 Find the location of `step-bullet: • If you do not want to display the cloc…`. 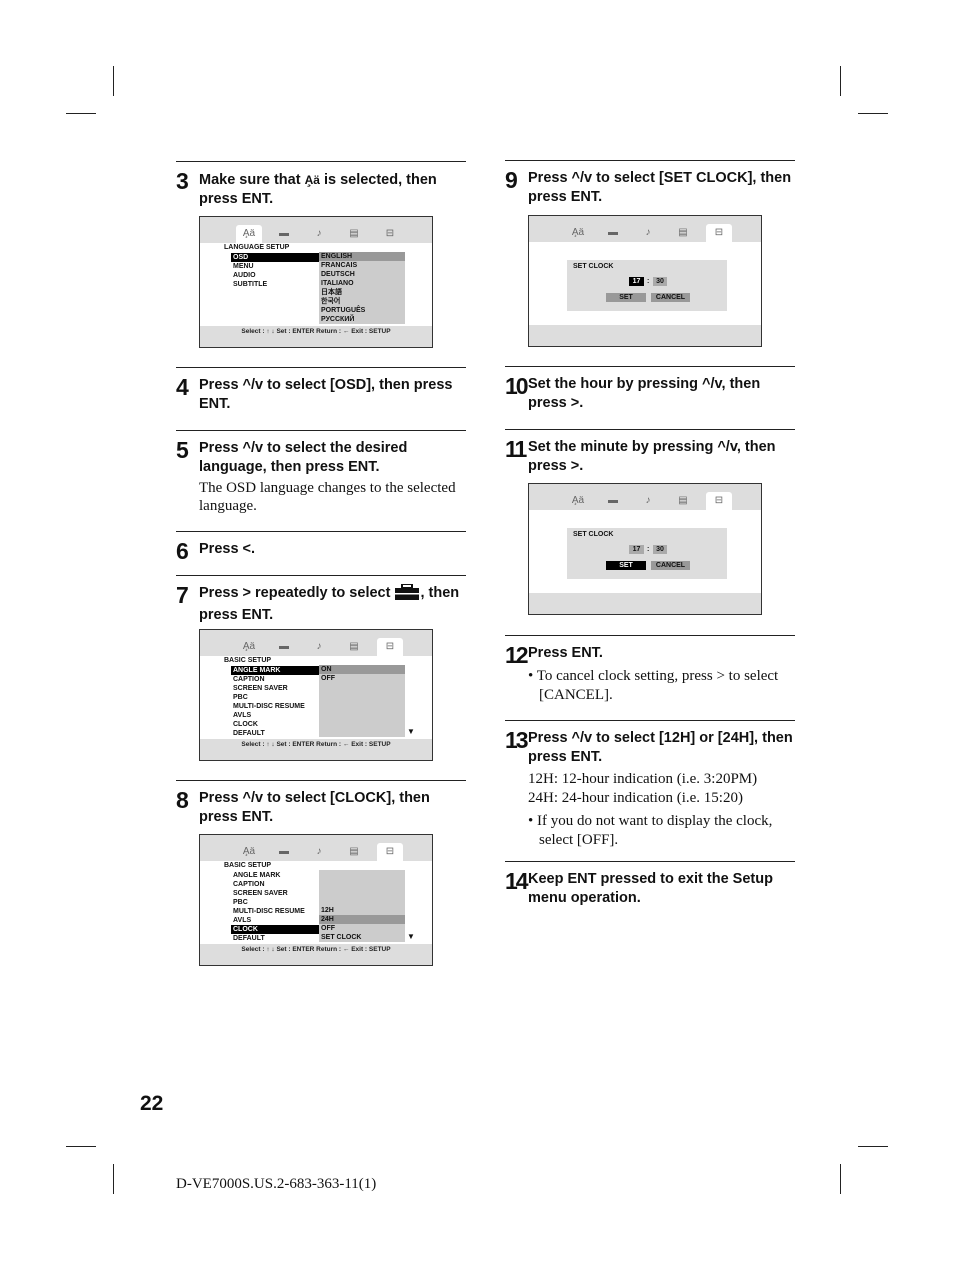

step-bullet: • If you do not want to display the cloc… is located at coordinates (650, 830).